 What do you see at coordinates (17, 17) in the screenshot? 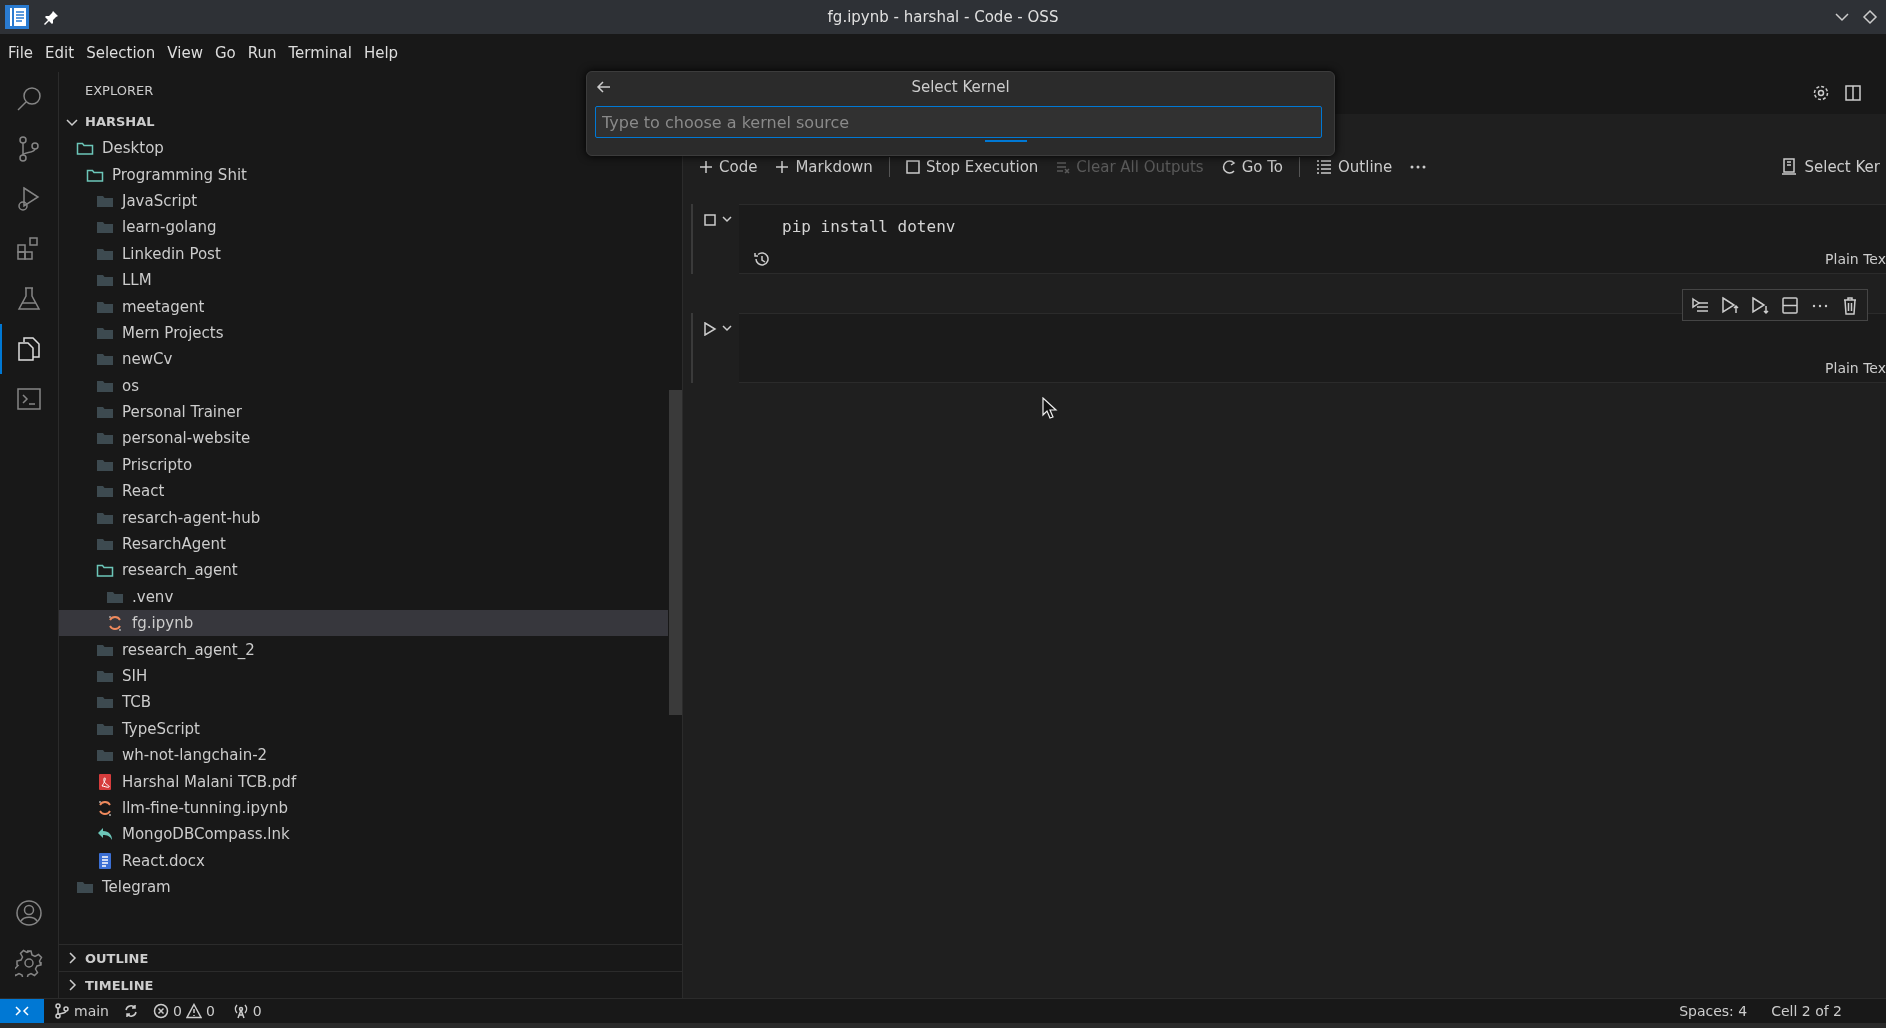
I see `app-logo-icon` at bounding box center [17, 17].